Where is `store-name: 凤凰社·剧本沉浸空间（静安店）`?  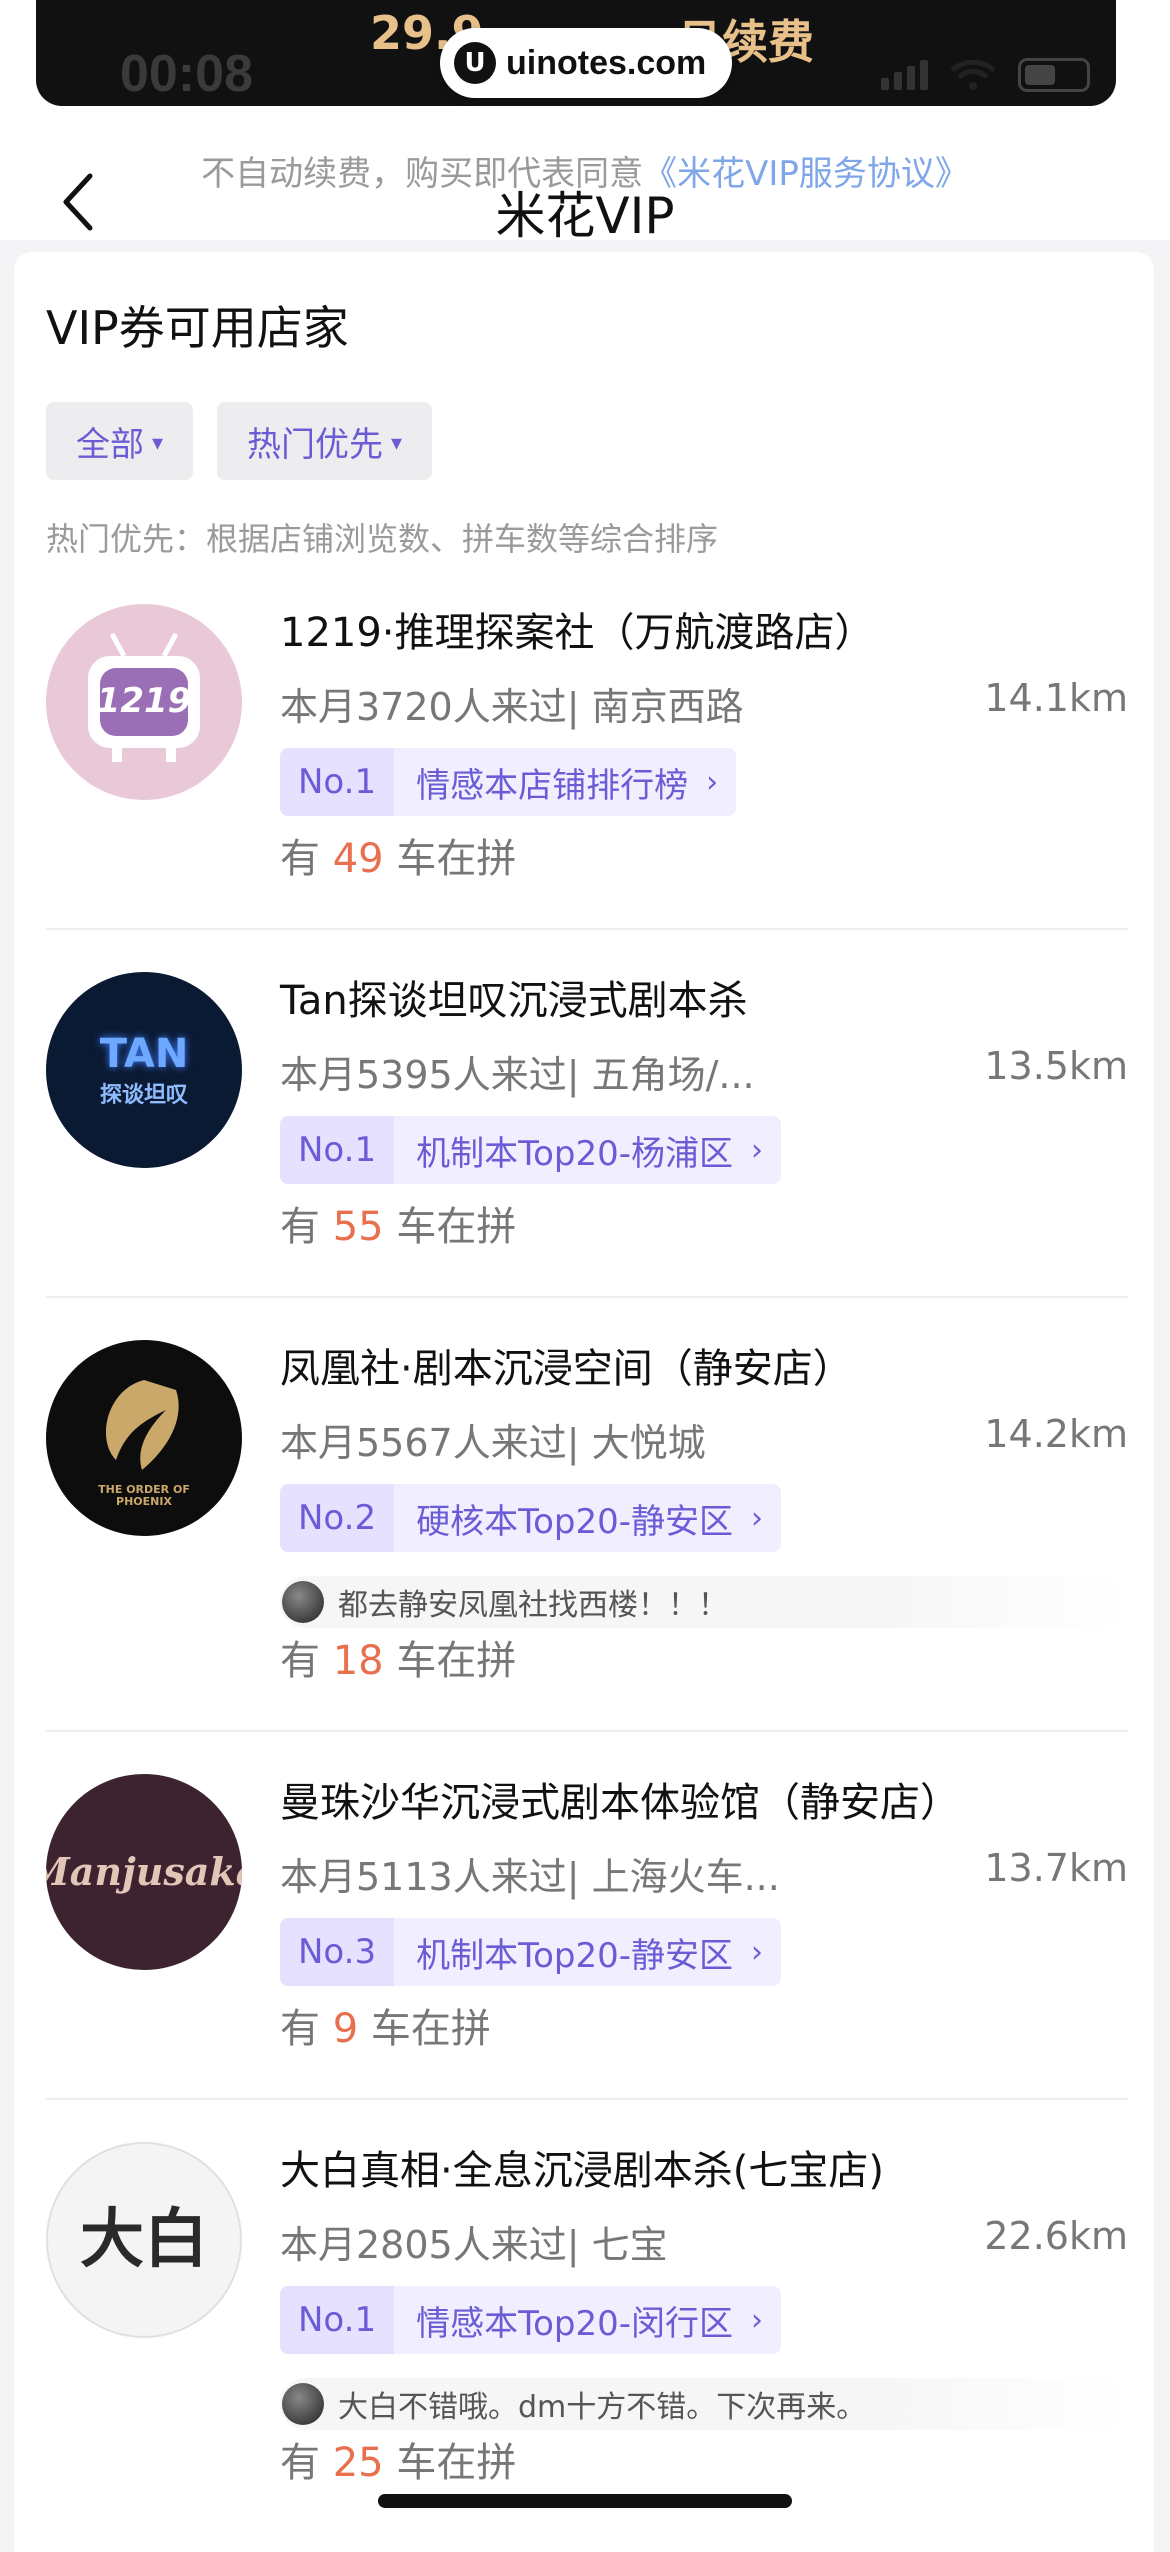
store-name: 凤凰社·剧本沉浸空间（静安店） is located at coordinates (566, 1369).